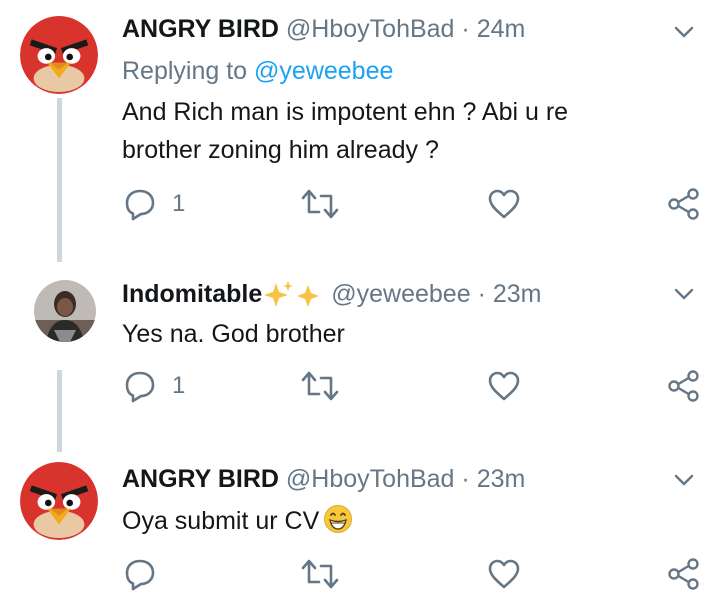 This screenshot has height=599, width=720. I want to click on tweet-header: ANGRY BIRD @HboyTohBad · 24m, so click(323, 29).